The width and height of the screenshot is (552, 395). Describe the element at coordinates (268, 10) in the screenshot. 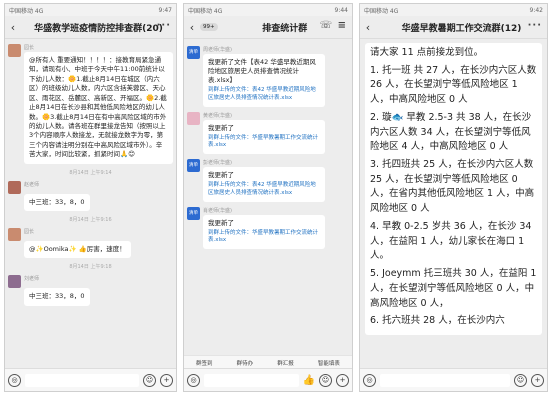

I see `status-bar: 中国移动 4G 9:44` at that location.